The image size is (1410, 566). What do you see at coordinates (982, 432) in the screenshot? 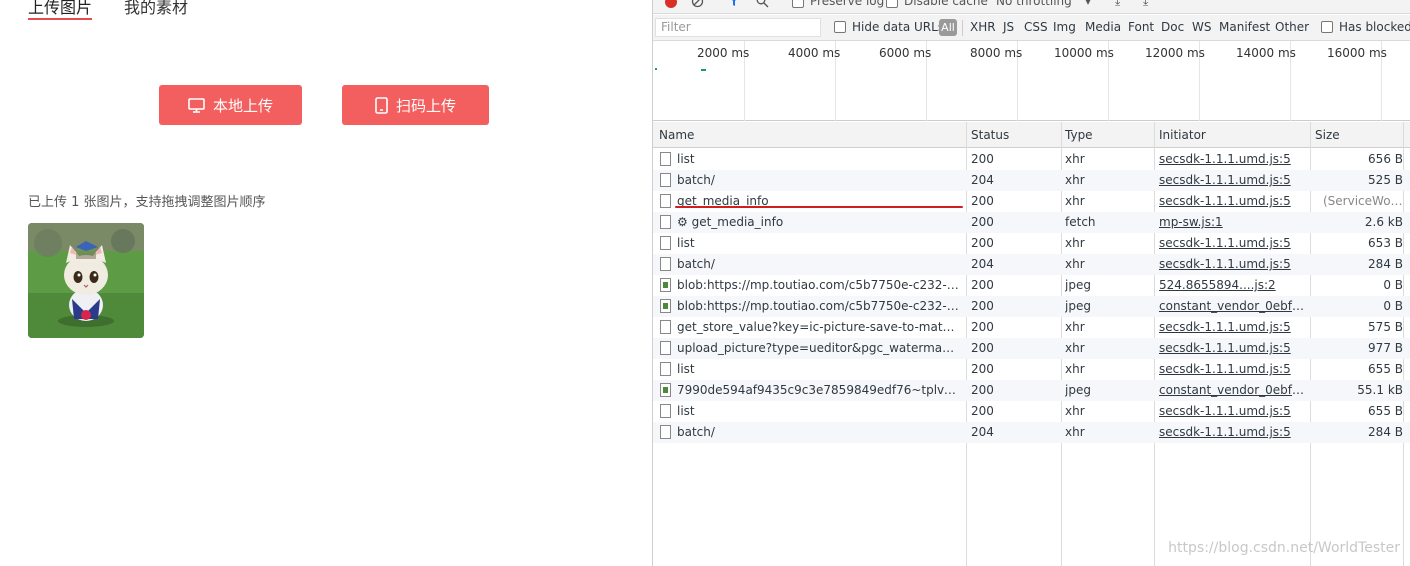
I see `request-status: 204` at bounding box center [982, 432].